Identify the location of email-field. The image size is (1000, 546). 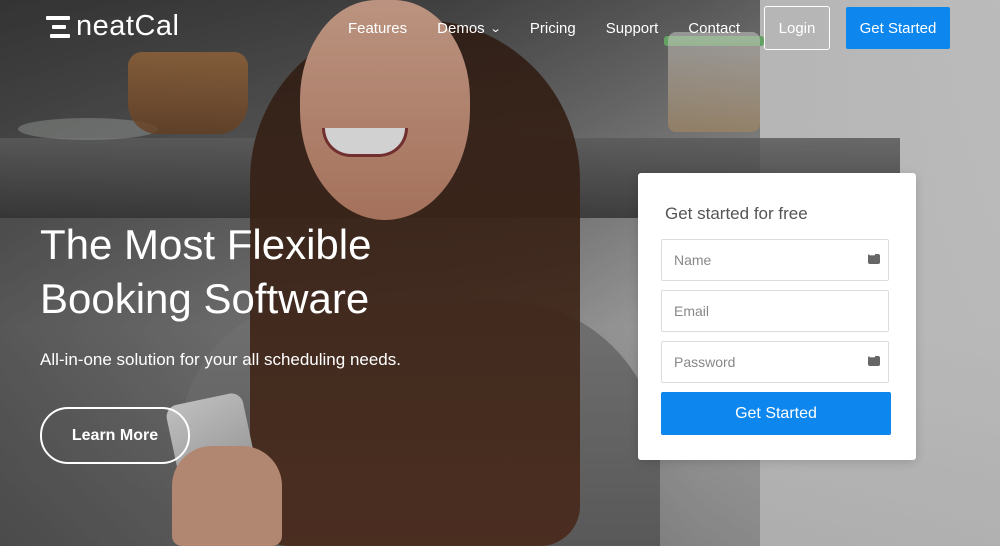
(775, 311).